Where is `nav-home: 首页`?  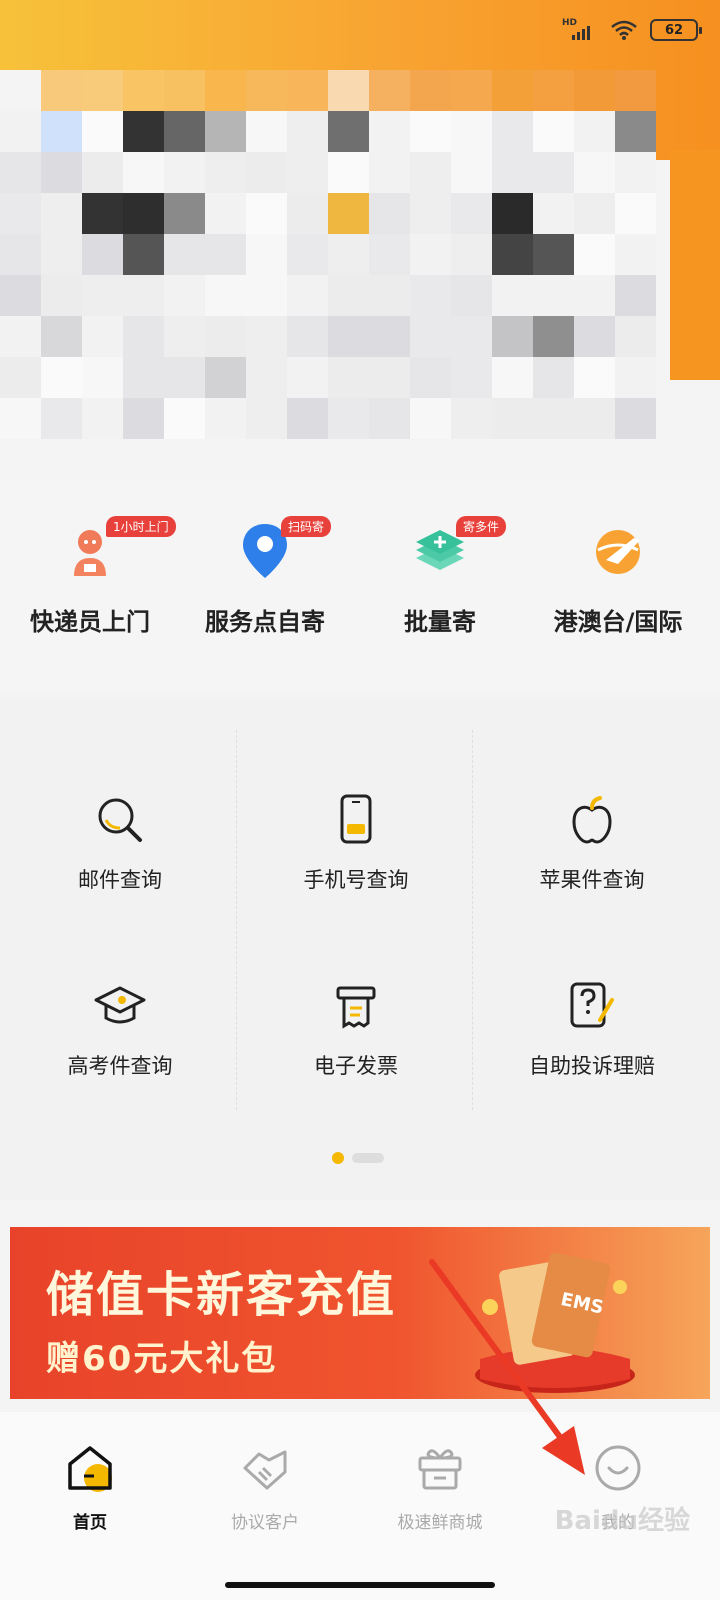 nav-home: 首页 is located at coordinates (90, 1487).